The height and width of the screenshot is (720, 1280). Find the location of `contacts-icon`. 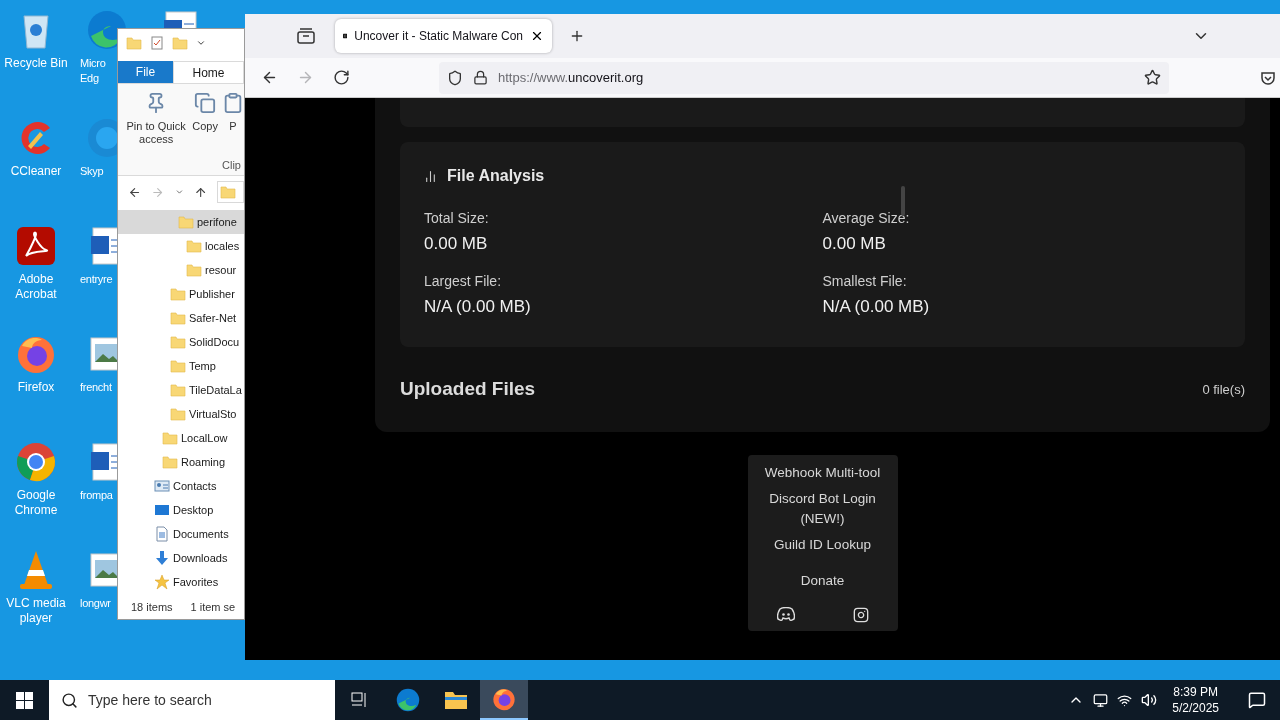

contacts-icon is located at coordinates (162, 486).